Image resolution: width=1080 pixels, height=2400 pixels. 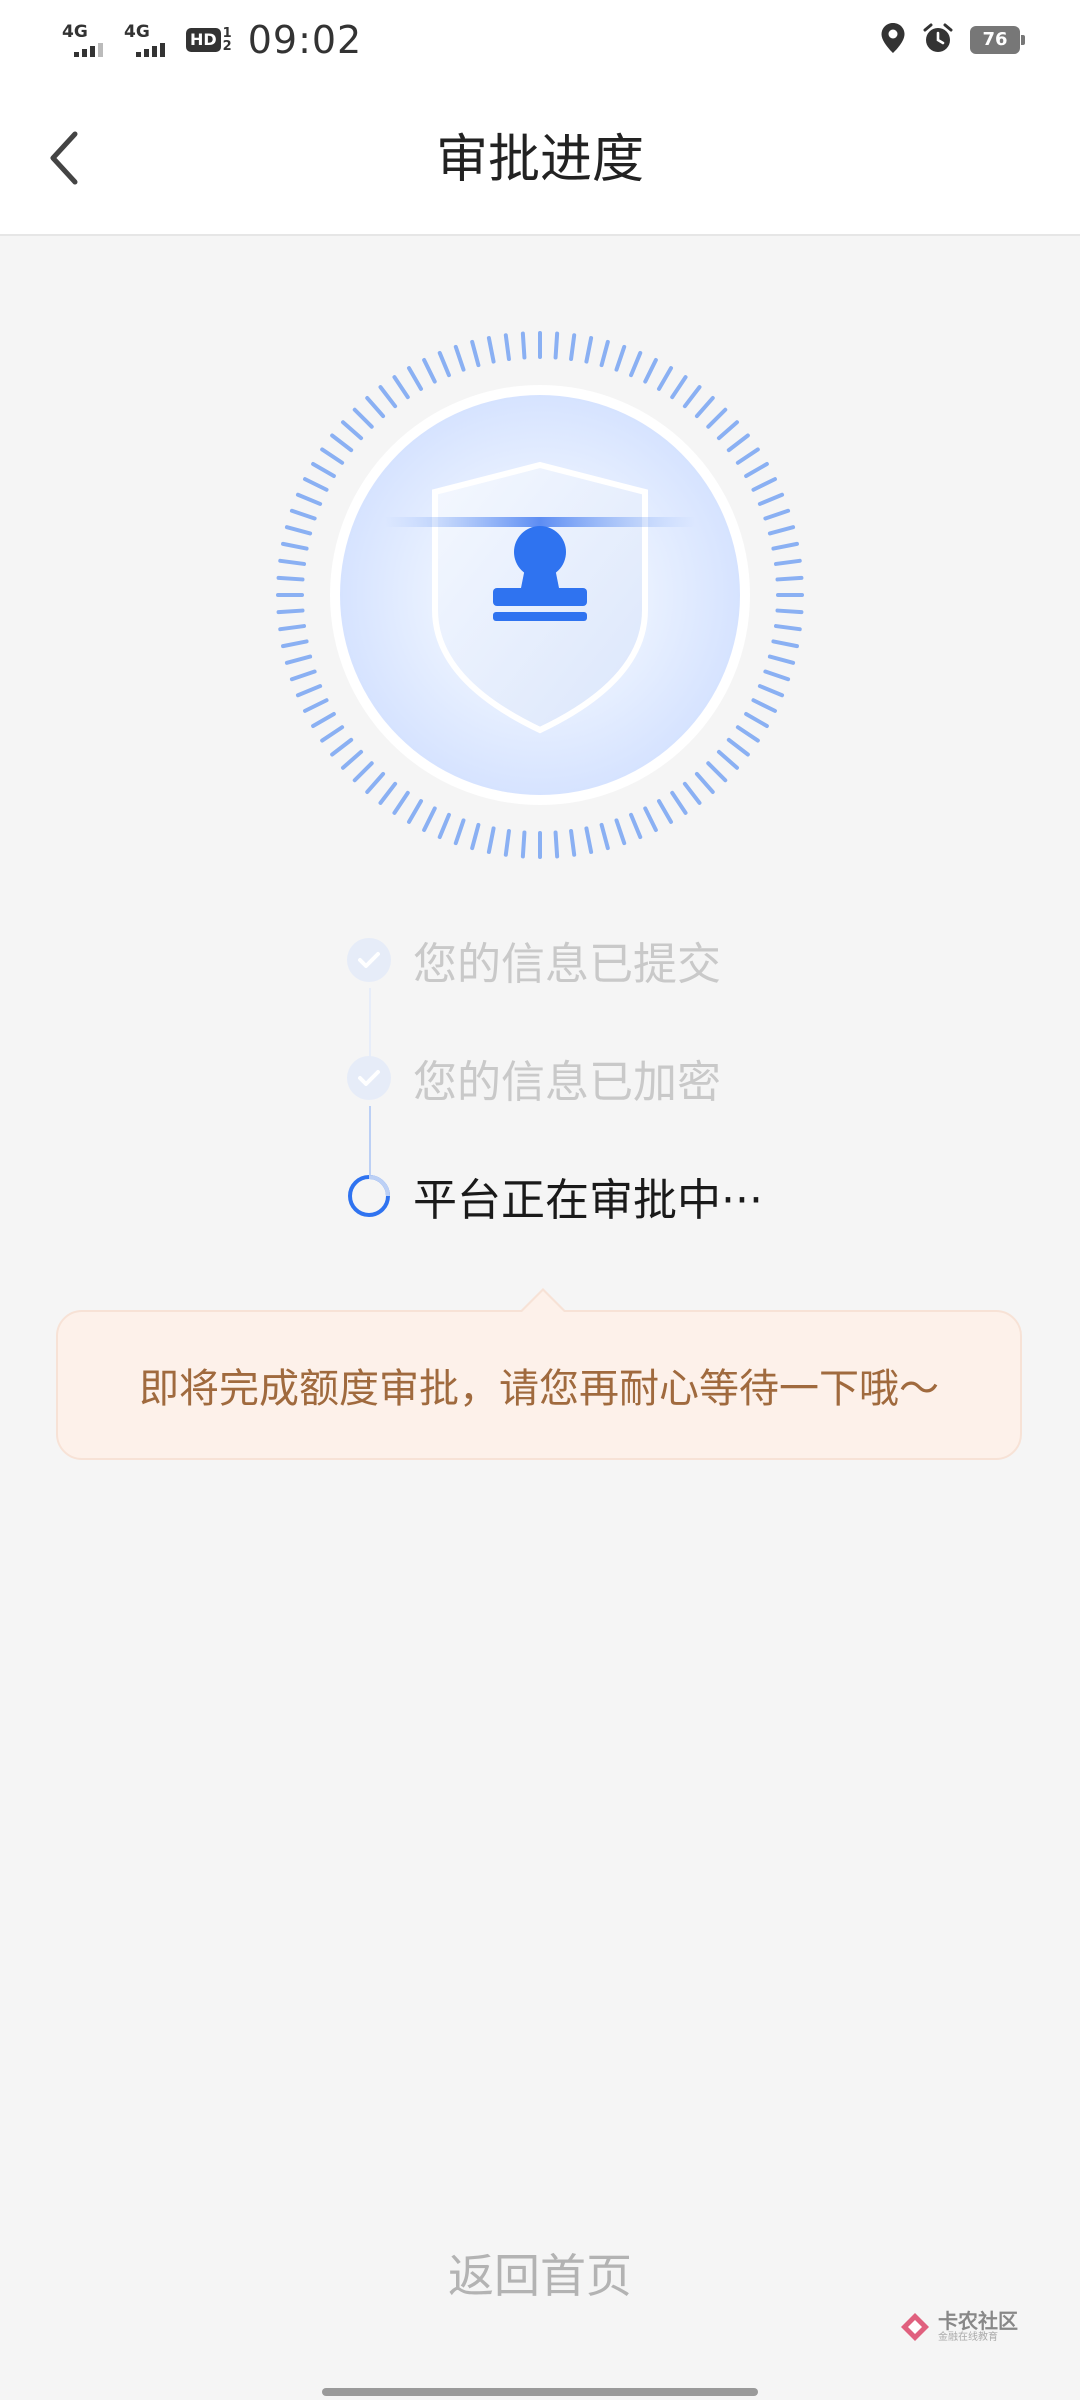 I want to click on network-type-1: 4G, so click(x=75, y=32).